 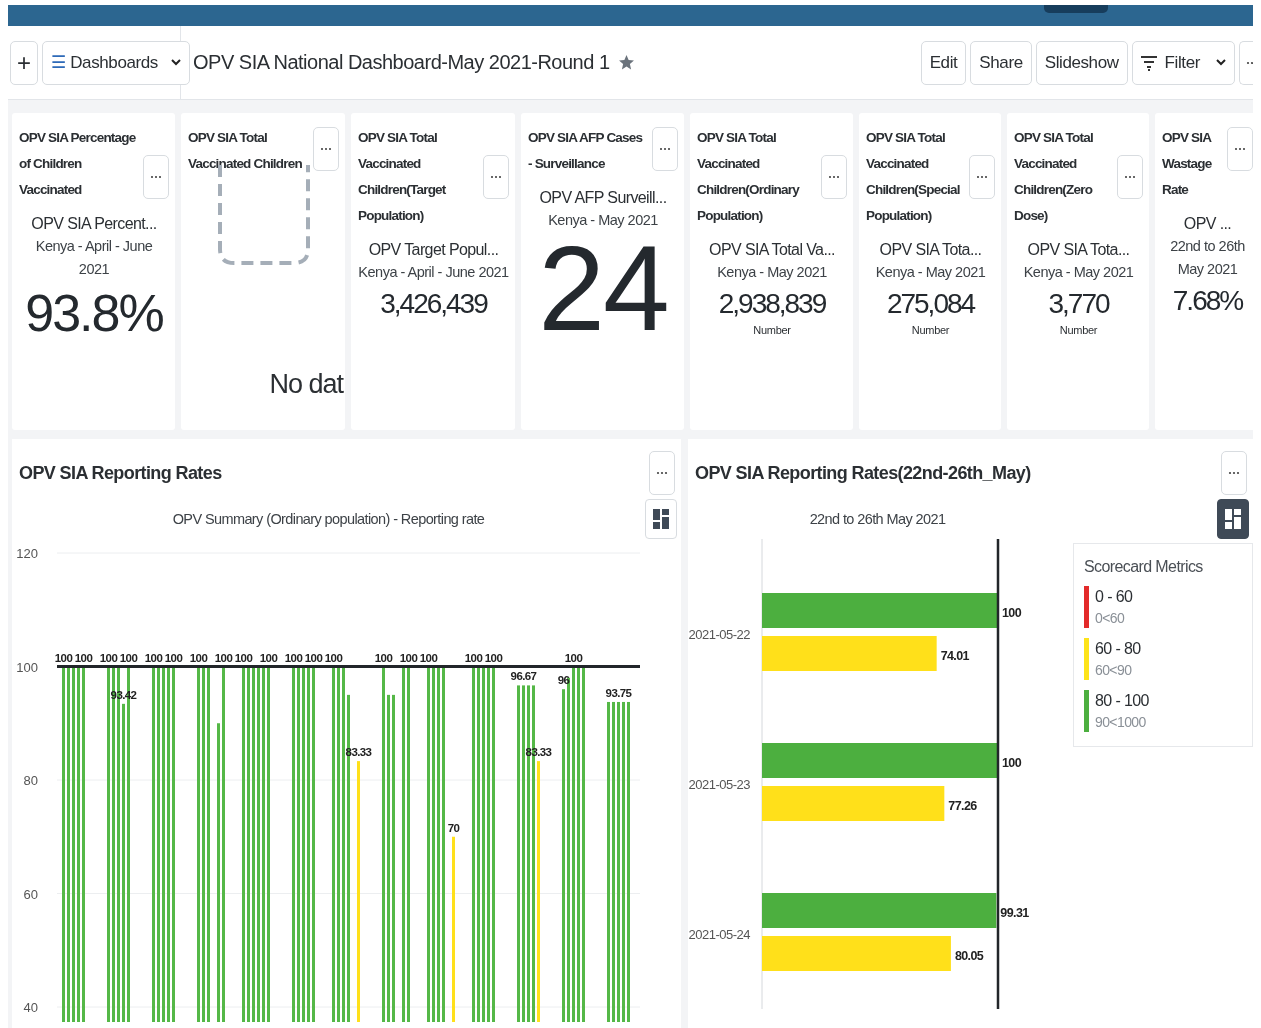 What do you see at coordinates (586, 151) in the screenshot?
I see `card-title: OPV SIA AFP Cases - Surveillance` at bounding box center [586, 151].